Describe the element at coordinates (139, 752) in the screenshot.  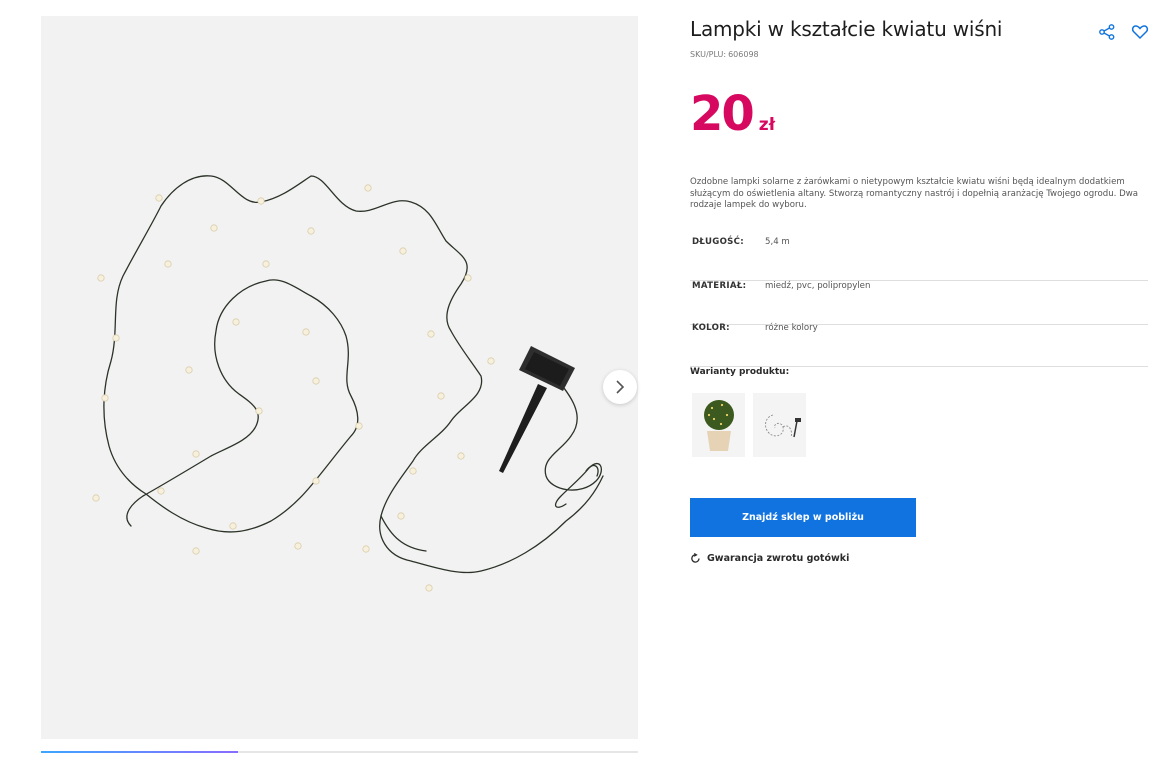
I see `gallery-progress-fill` at that location.